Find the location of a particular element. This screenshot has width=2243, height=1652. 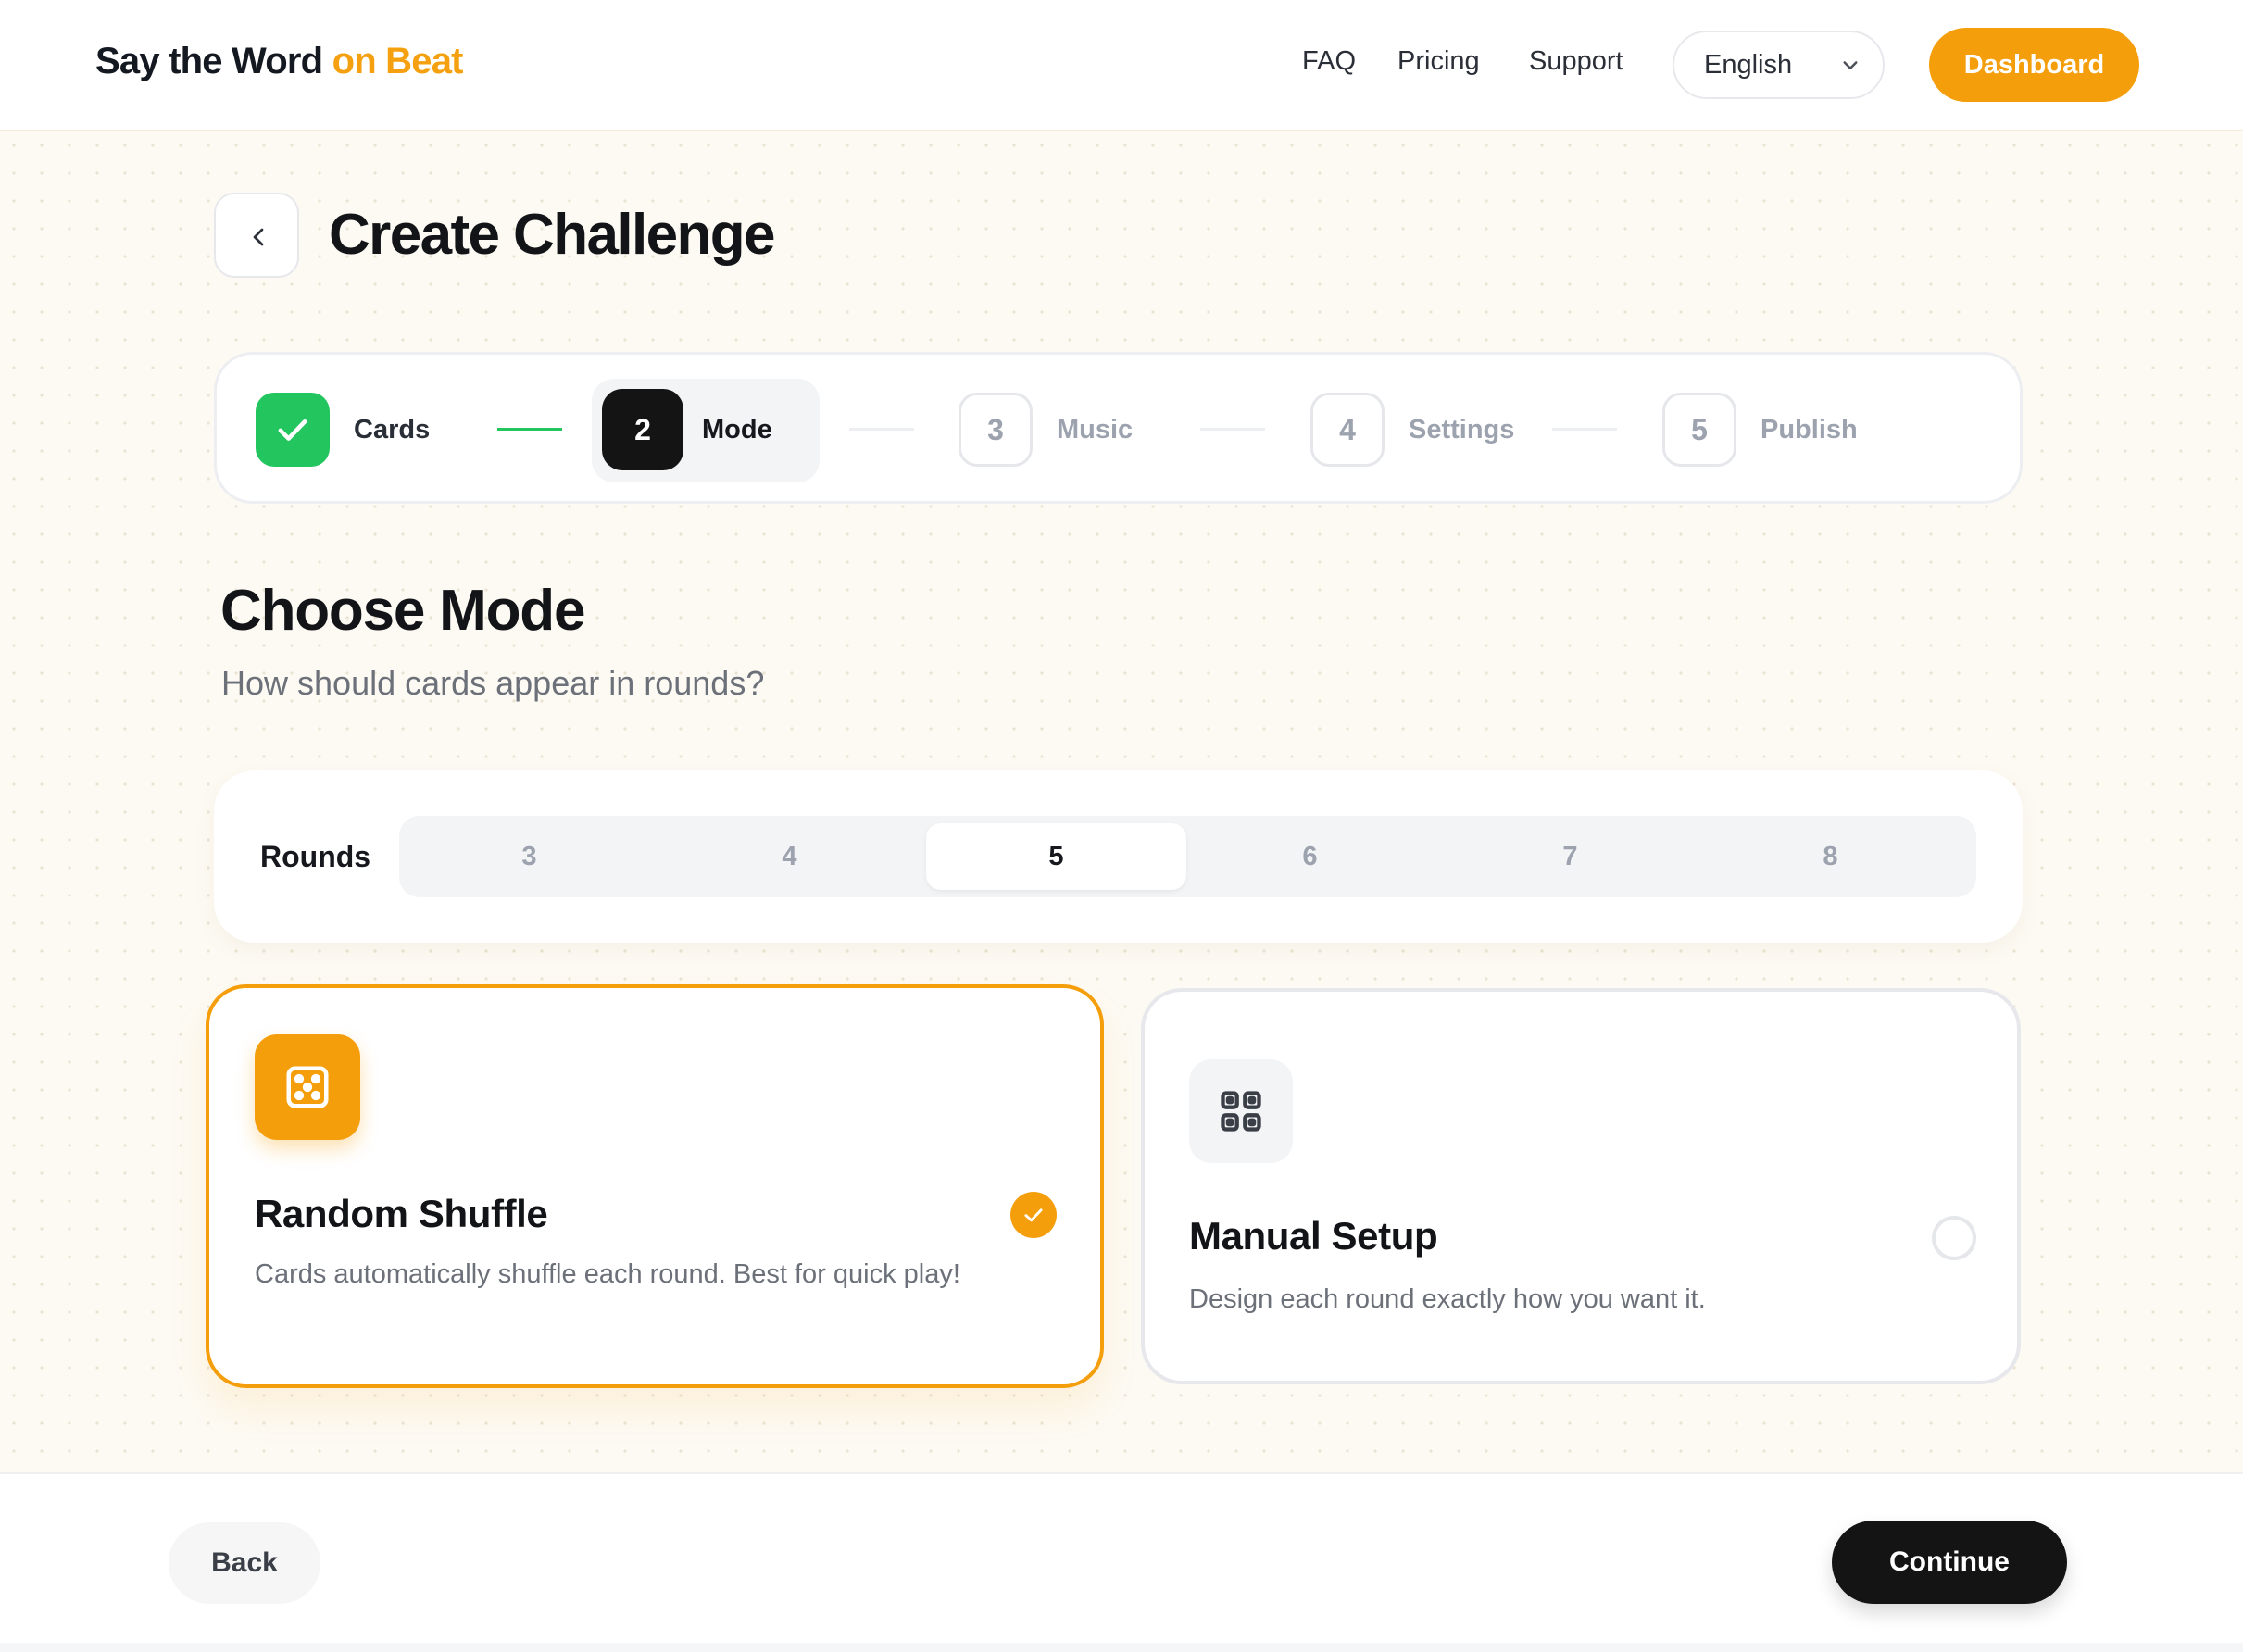

dashboard-button: Dashboard is located at coordinates (2034, 65).